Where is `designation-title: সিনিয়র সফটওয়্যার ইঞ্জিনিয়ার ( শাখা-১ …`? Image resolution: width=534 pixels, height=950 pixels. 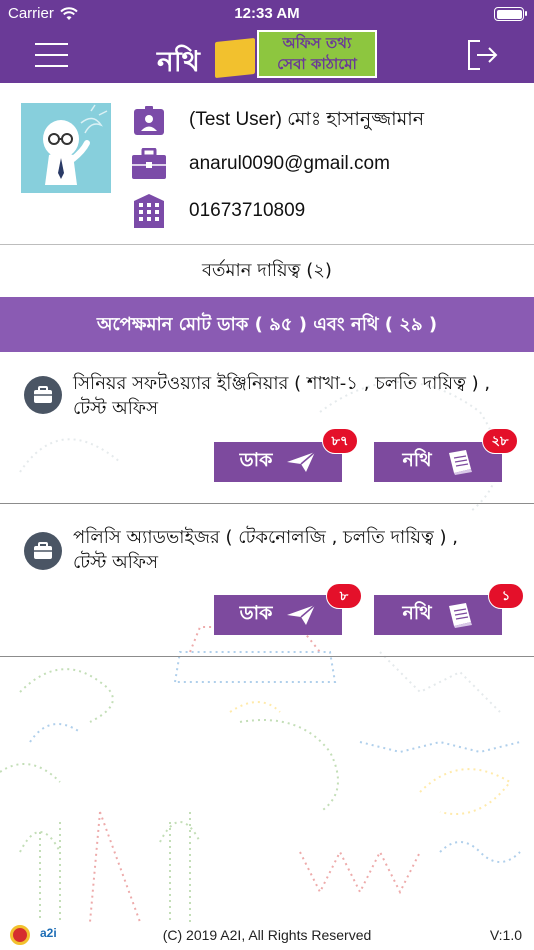
designation-title: সিনিয়র সফটওয়্যার ইঞ্জিনিয়ার ( শাখা-১ … is located at coordinates (282, 396).